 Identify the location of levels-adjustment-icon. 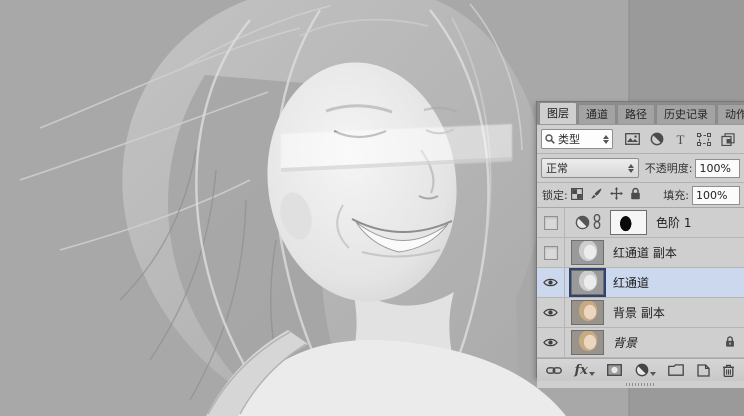
(582, 222).